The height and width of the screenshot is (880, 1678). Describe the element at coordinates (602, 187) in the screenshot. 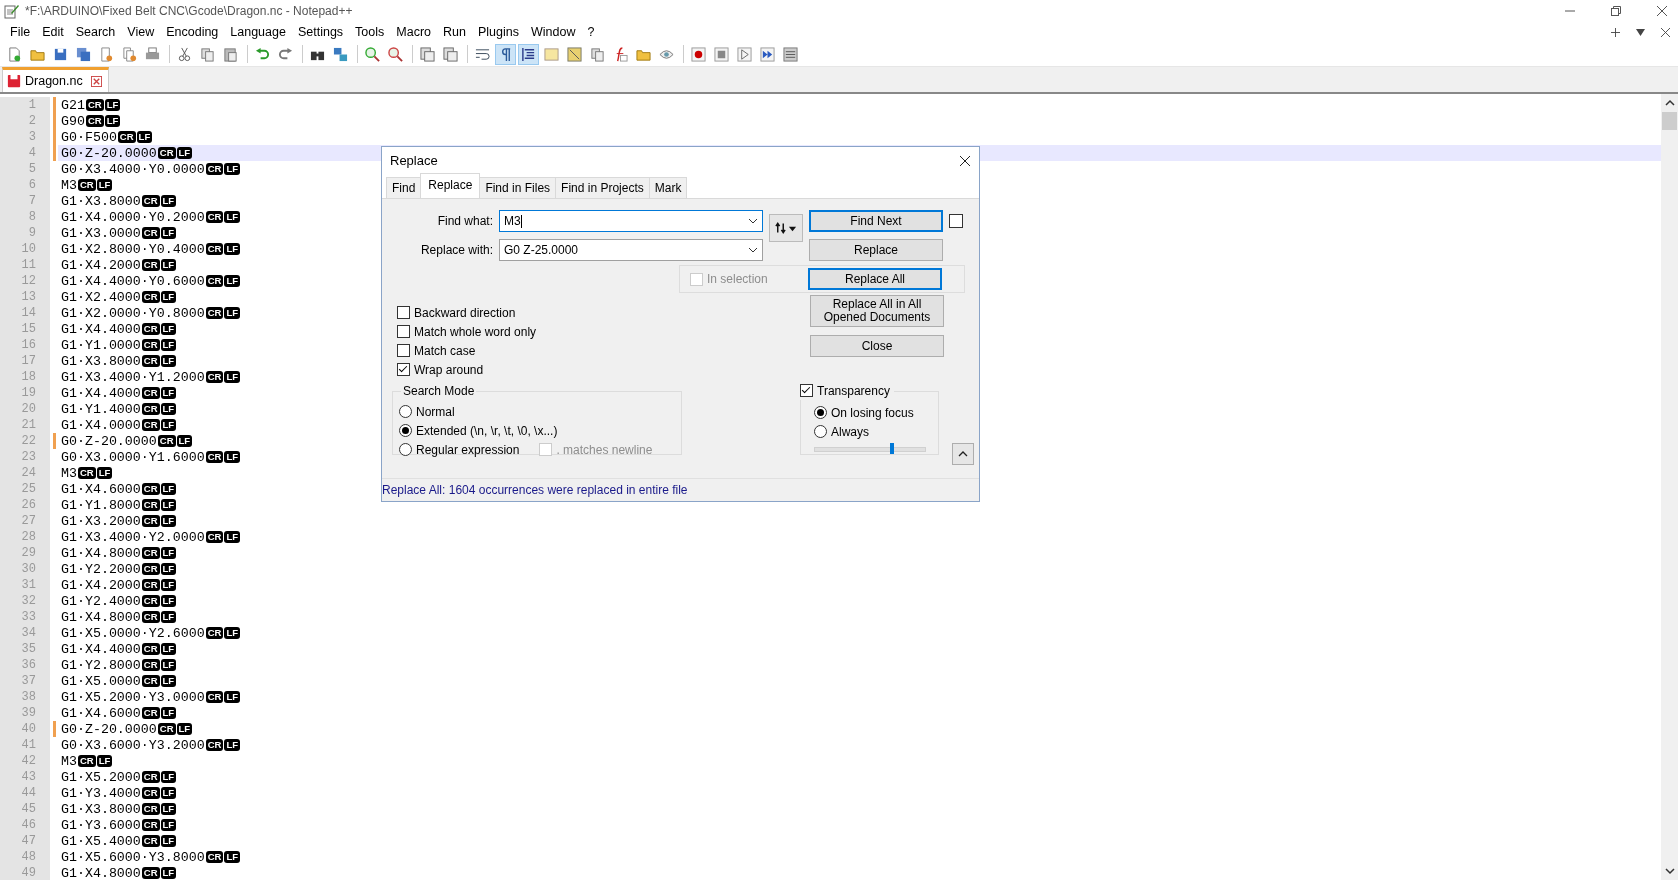

I see `dialog-tab: Find in Projects` at that location.